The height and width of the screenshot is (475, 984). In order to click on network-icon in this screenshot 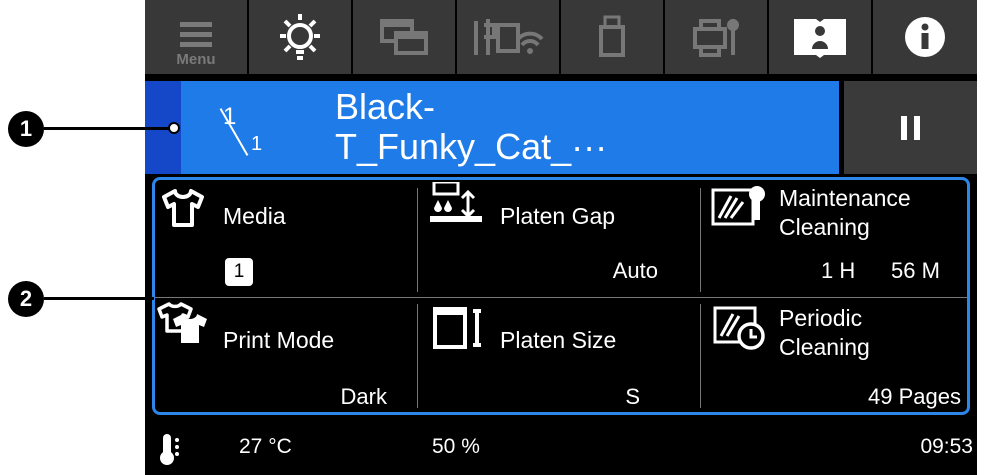, I will do `click(509, 37)`.